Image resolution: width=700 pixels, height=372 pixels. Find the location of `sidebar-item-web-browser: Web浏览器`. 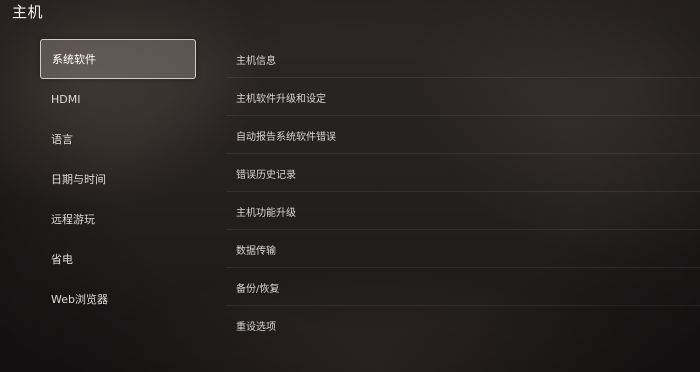

sidebar-item-web-browser: Web浏览器 is located at coordinates (118, 299).